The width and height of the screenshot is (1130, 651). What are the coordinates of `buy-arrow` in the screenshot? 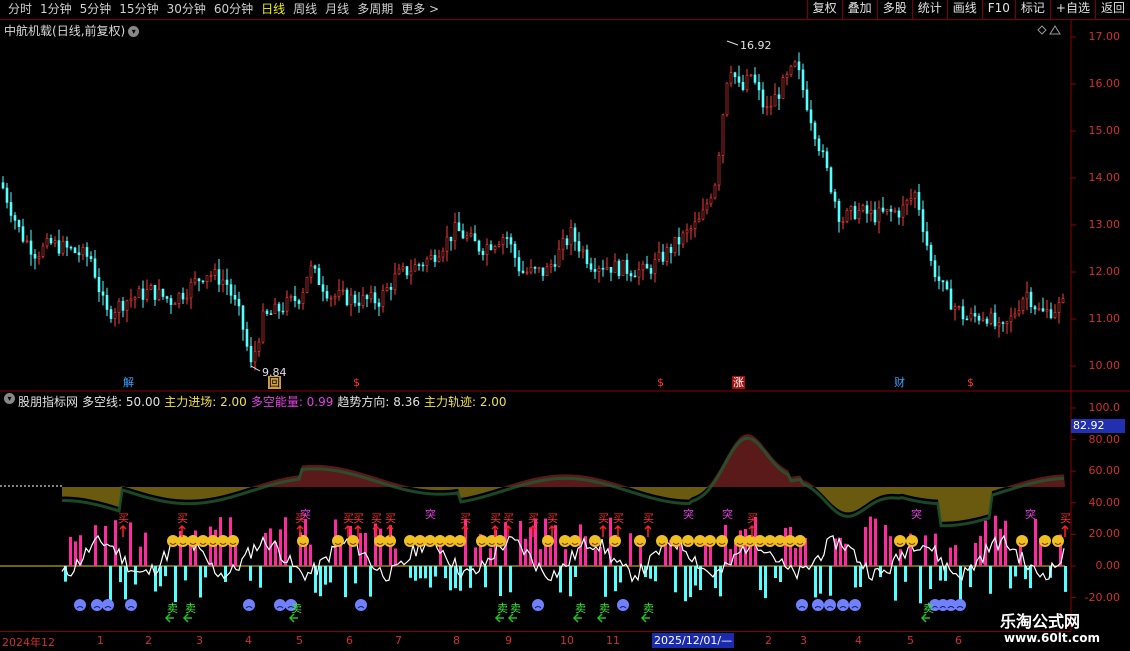 It's located at (603, 530).